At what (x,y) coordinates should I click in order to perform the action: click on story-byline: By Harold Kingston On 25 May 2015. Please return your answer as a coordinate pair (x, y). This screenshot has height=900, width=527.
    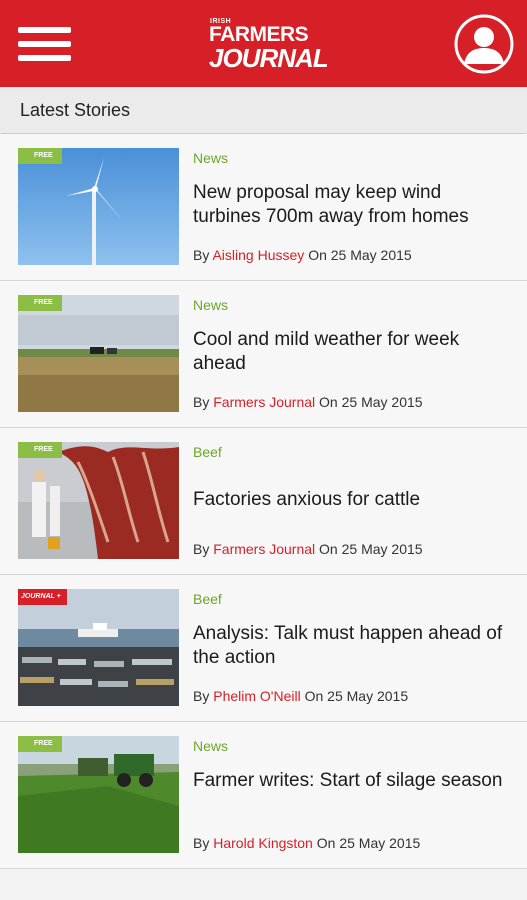
    Looking at the image, I should click on (306, 843).